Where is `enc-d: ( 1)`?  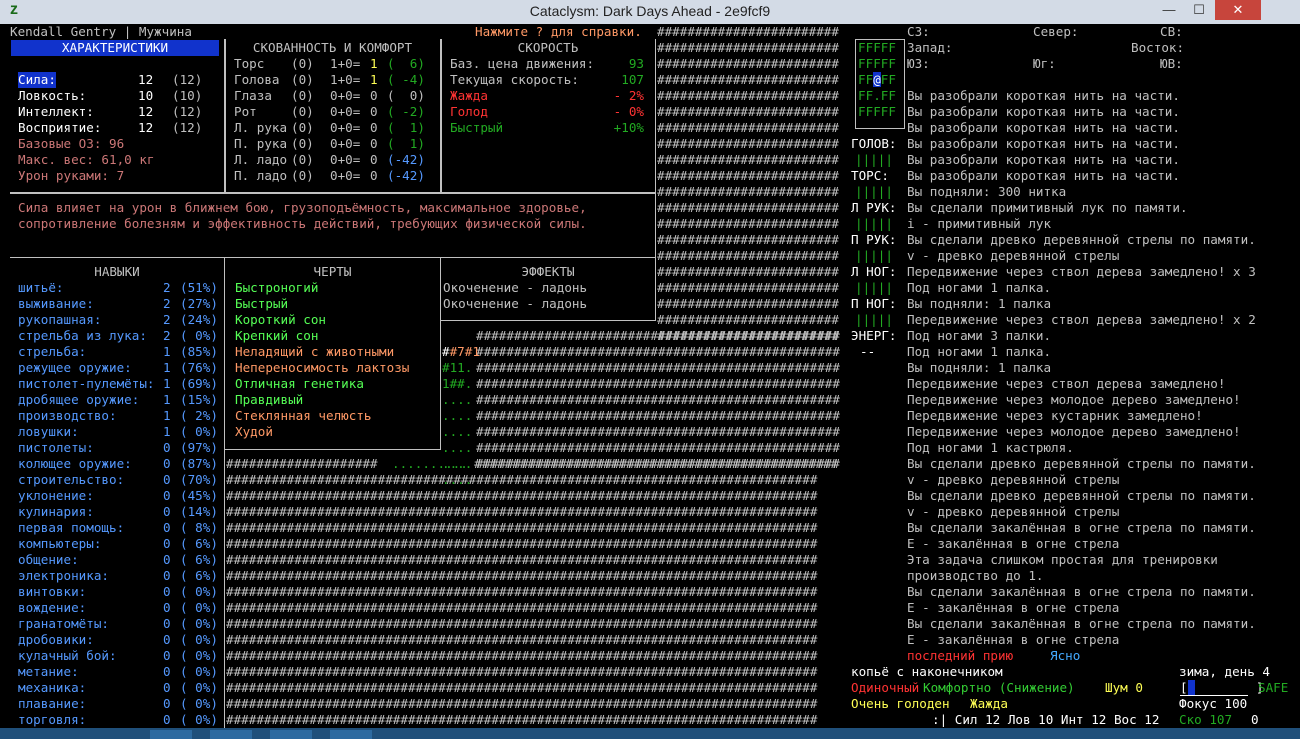 enc-d: ( 1) is located at coordinates (406, 127).